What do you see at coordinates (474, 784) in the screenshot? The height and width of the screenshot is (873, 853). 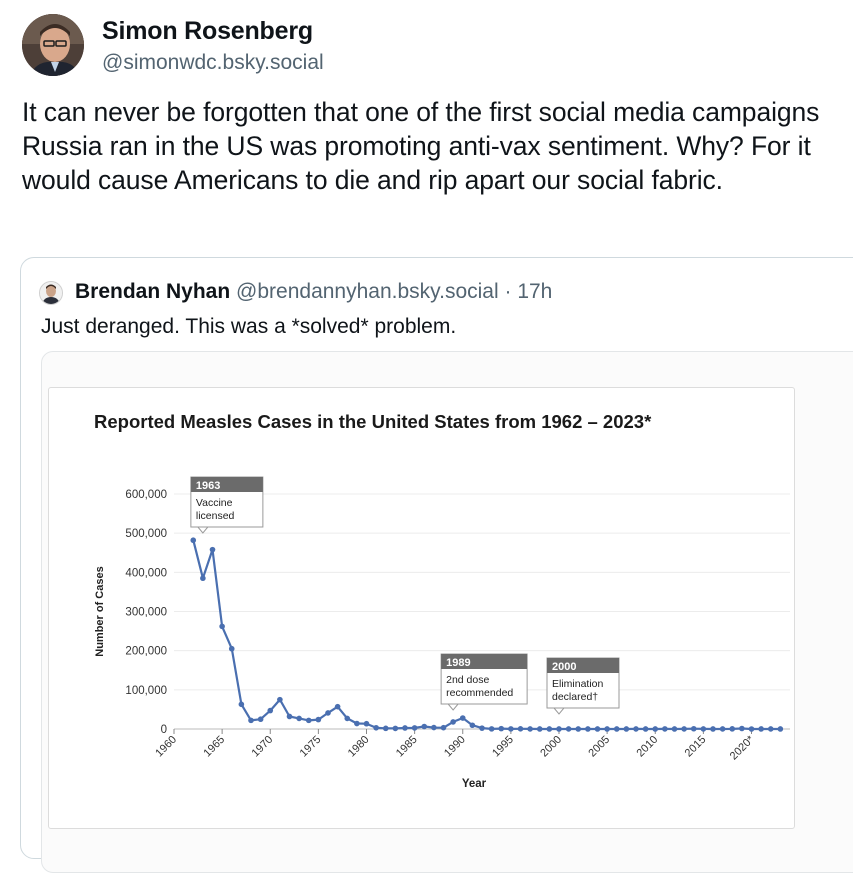 I see `x-axis-label: Year` at bounding box center [474, 784].